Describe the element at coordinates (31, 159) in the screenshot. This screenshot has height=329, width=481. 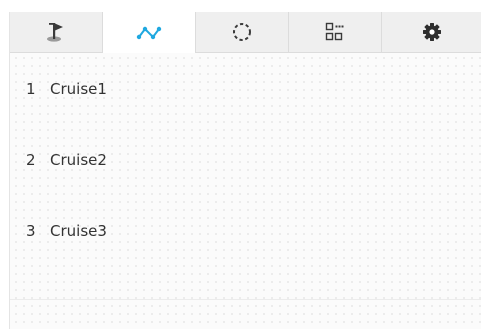
I see `cruise-number: 2` at that location.